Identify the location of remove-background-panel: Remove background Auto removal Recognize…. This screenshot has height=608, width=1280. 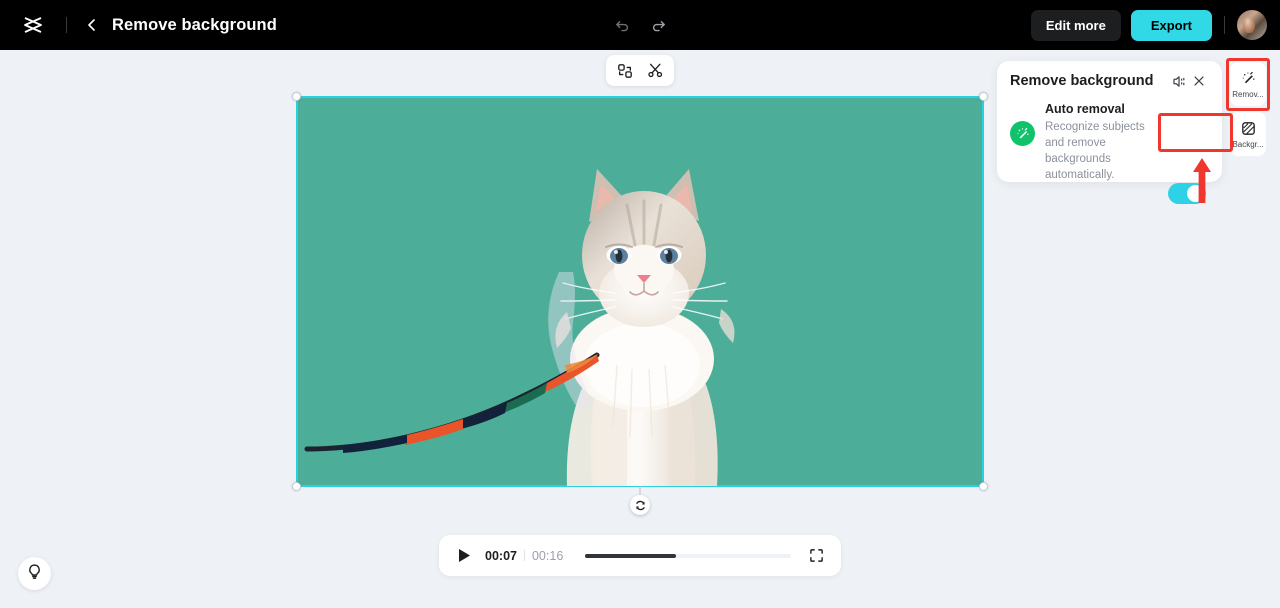
(1109, 132).